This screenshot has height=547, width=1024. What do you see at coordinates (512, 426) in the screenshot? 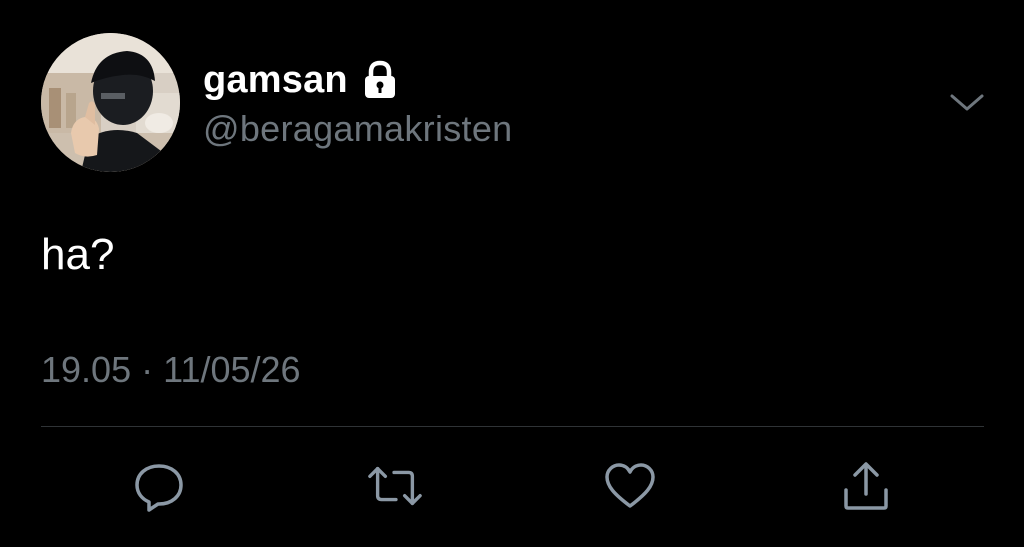
I see `divider` at bounding box center [512, 426].